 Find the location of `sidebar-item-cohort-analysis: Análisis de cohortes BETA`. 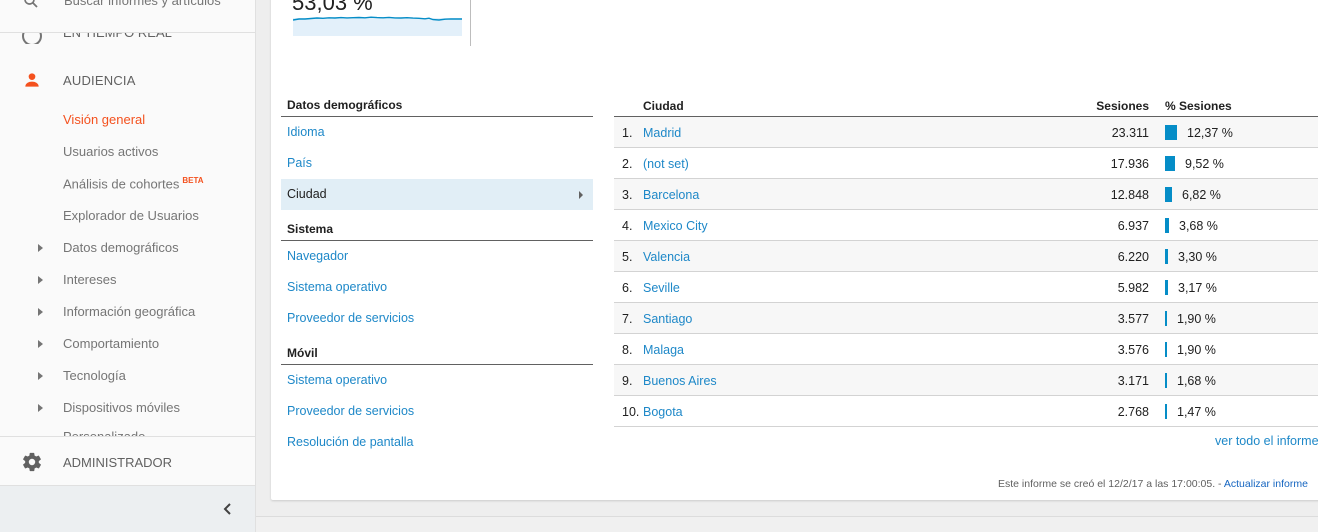

sidebar-item-cohort-analysis: Análisis de cohortes BETA is located at coordinates (127, 184).